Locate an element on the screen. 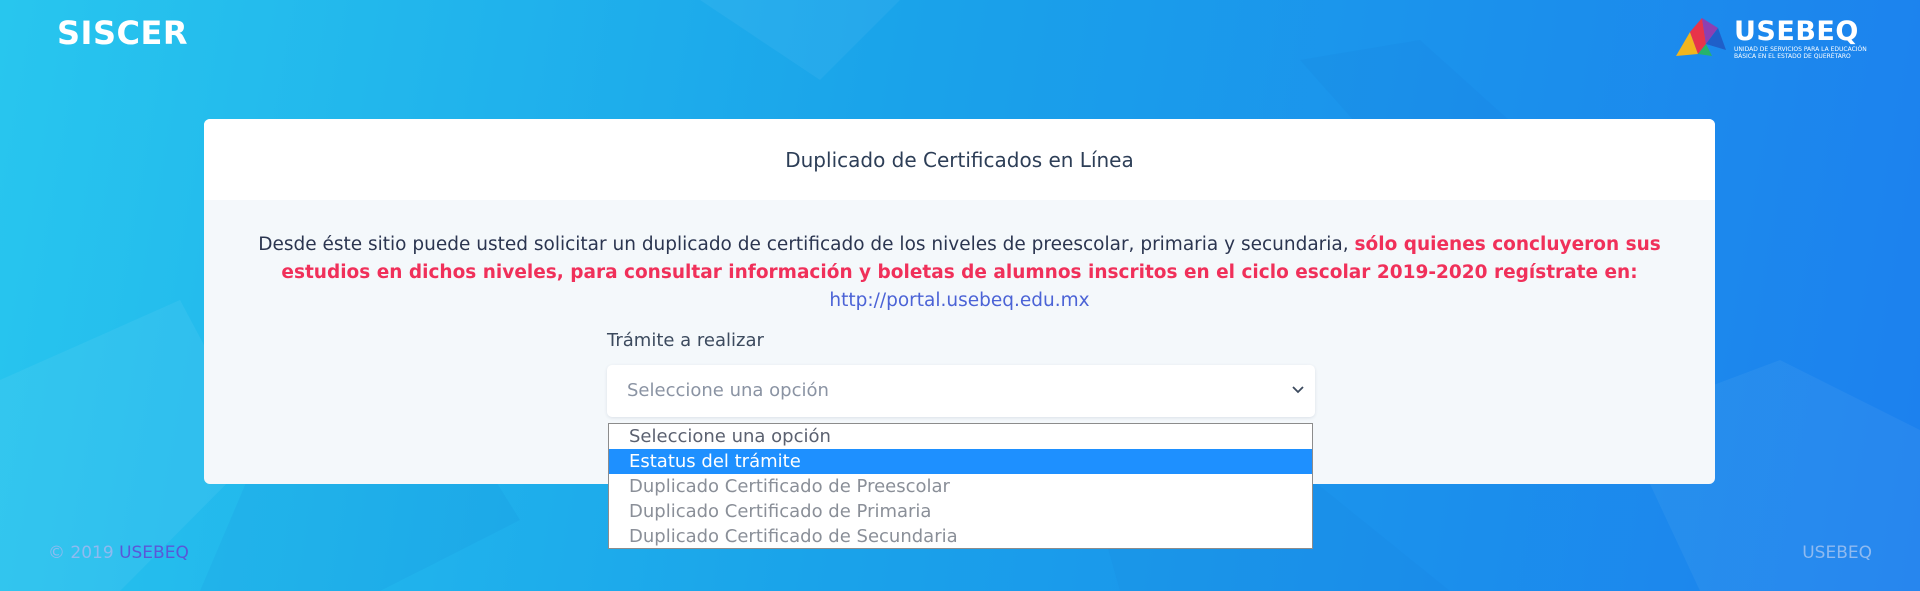 Image resolution: width=1920 pixels, height=591 pixels. logo-name: USEBEQ is located at coordinates (1796, 31).